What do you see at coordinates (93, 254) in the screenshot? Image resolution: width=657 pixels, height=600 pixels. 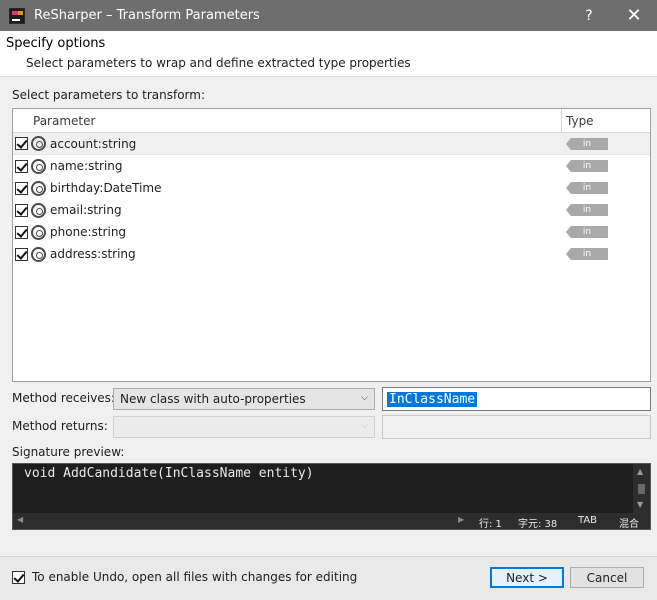 I see `parameter-name: address:string` at bounding box center [93, 254].